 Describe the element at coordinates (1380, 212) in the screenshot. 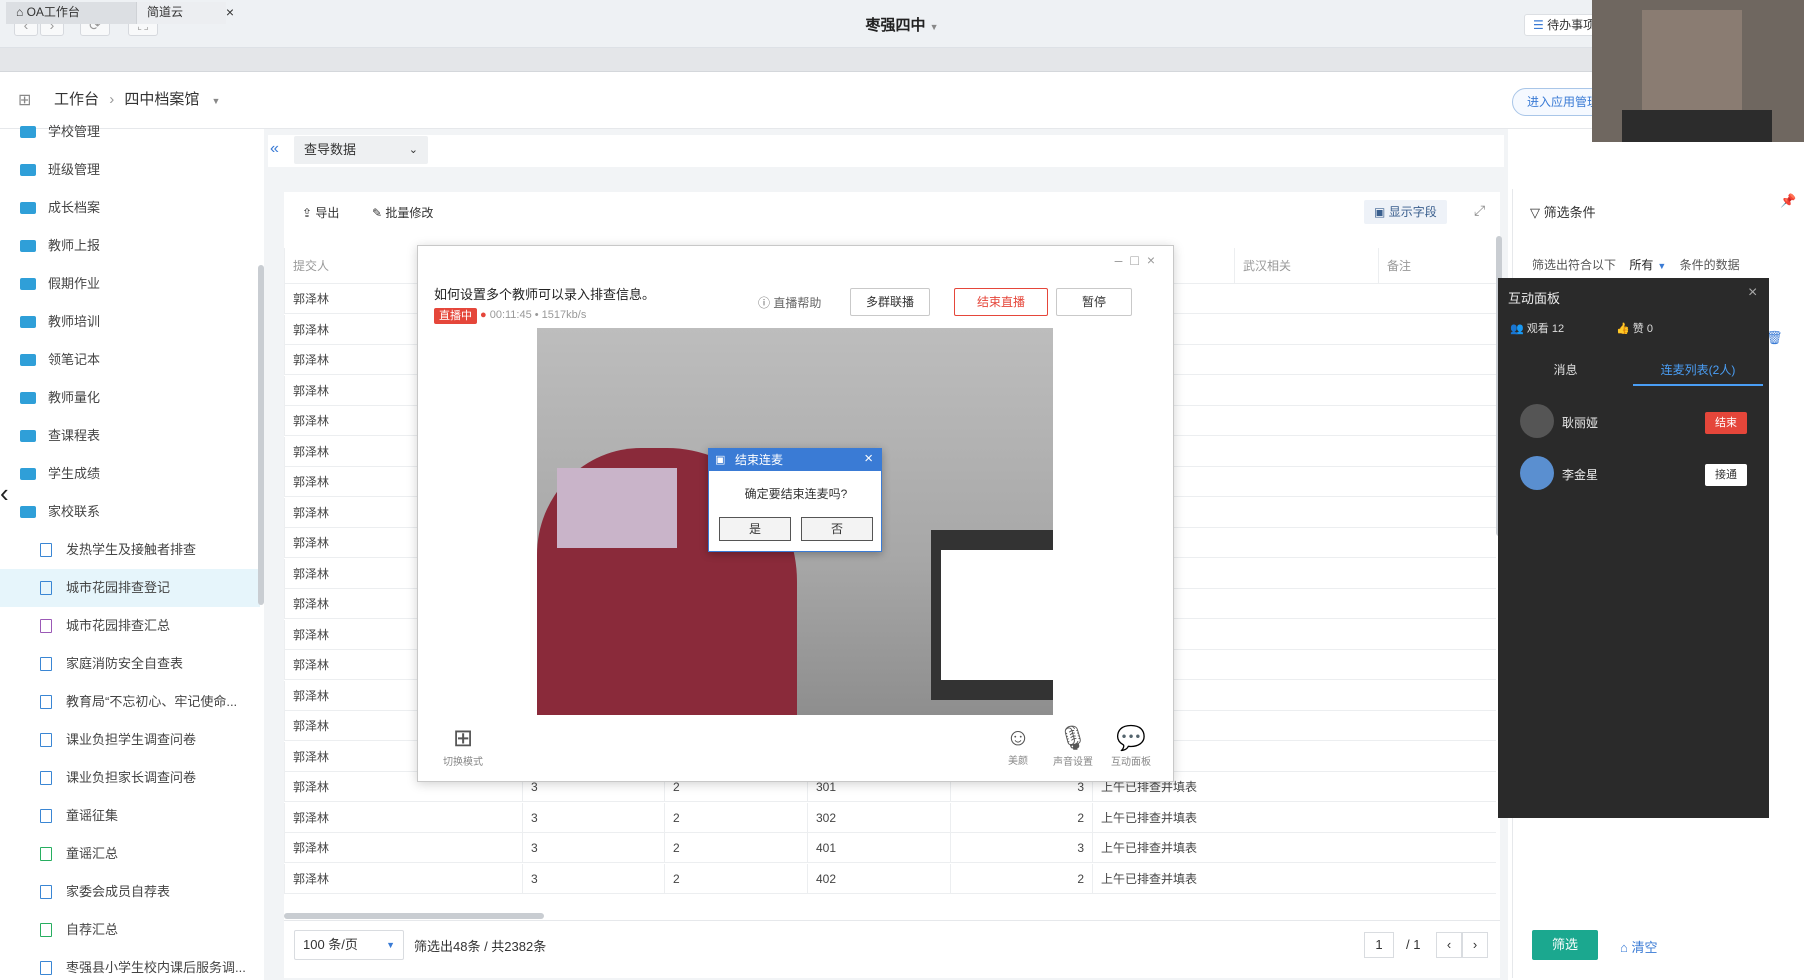

I see `fields-icon: ▣` at that location.